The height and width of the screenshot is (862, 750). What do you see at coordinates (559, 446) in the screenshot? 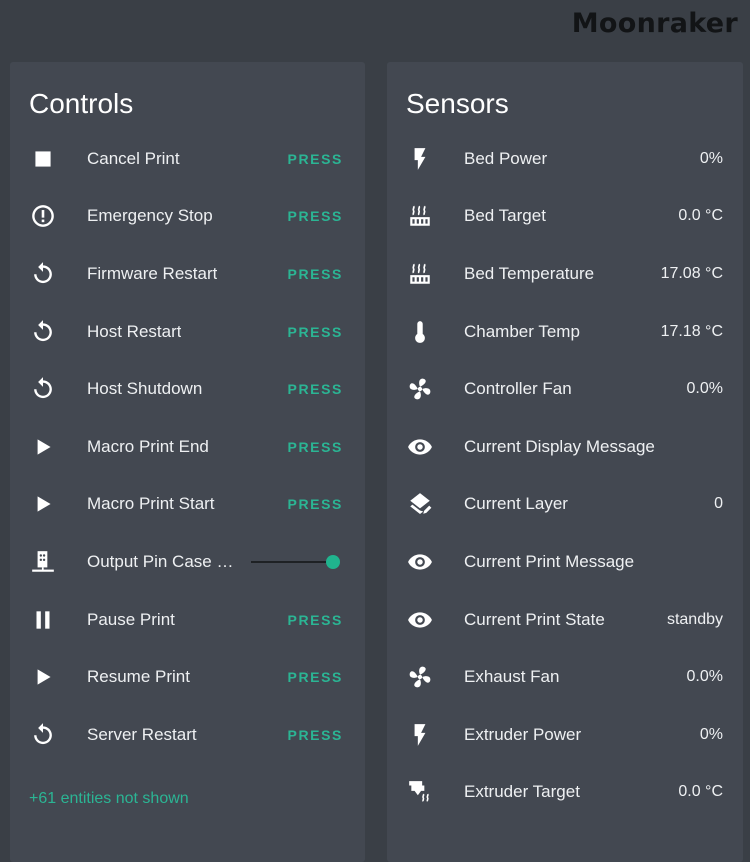
I see `sensor-label: Current Display Message` at bounding box center [559, 446].